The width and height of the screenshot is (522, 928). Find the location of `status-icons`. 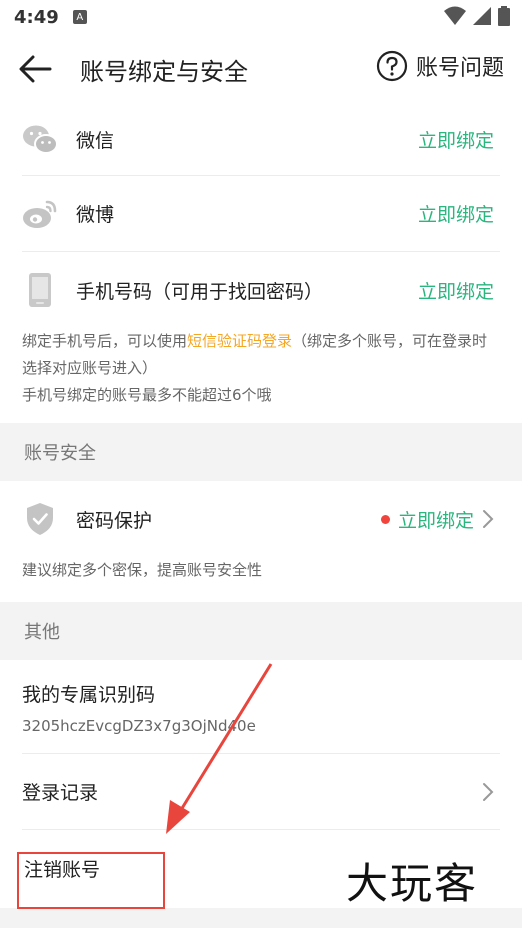

status-icons is located at coordinates (477, 16).